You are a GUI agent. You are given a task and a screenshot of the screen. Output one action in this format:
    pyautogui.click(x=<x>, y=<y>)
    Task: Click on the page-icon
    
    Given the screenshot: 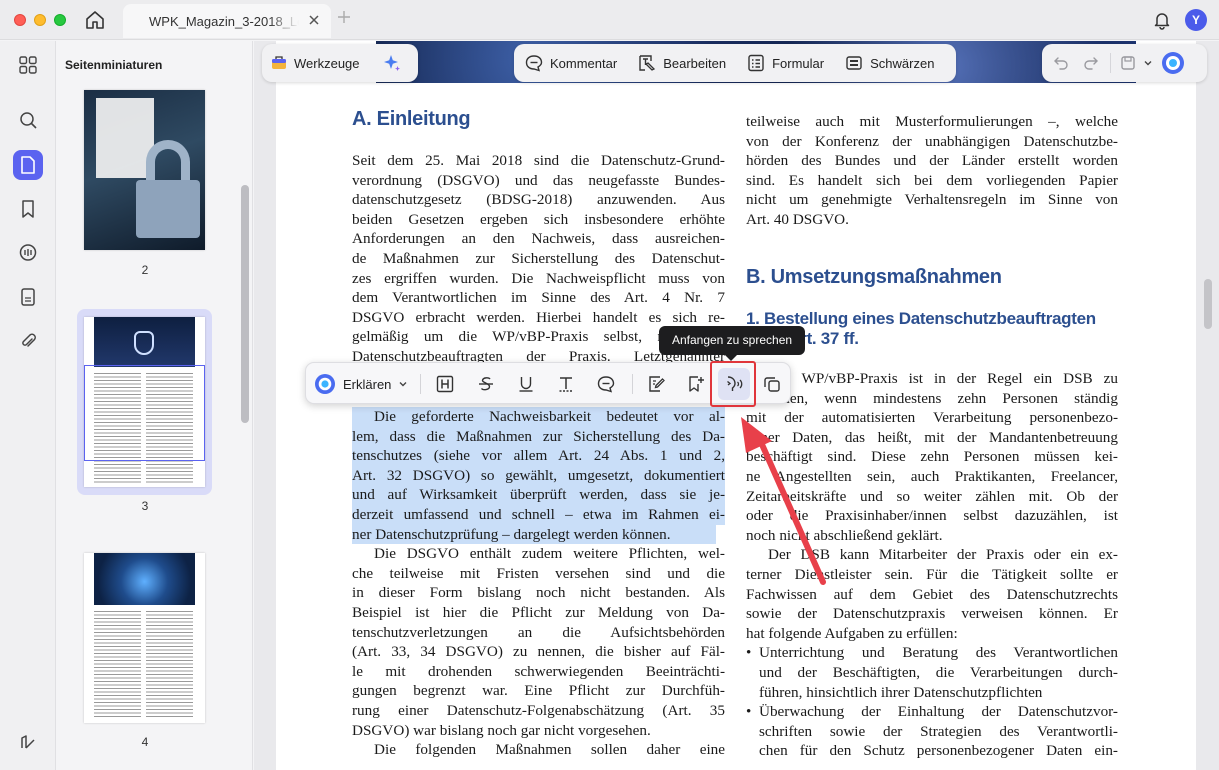 What is the action you would take?
    pyautogui.click(x=28, y=165)
    